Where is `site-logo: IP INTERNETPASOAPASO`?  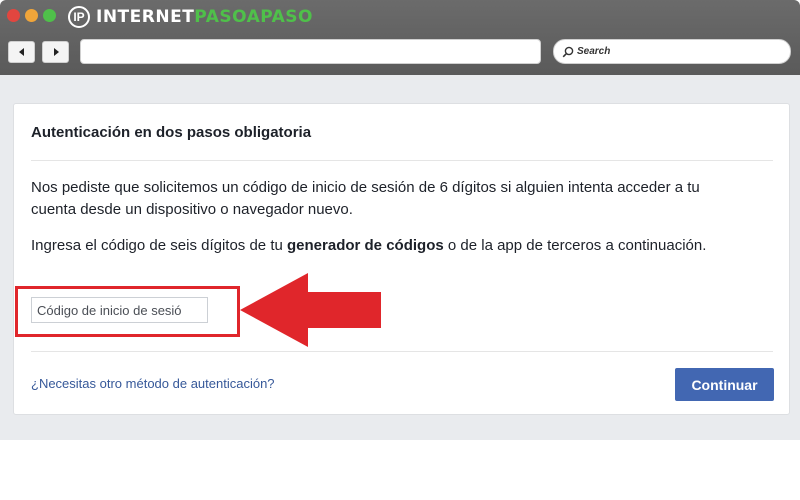 site-logo: IP INTERNETPASOAPASO is located at coordinates (190, 17).